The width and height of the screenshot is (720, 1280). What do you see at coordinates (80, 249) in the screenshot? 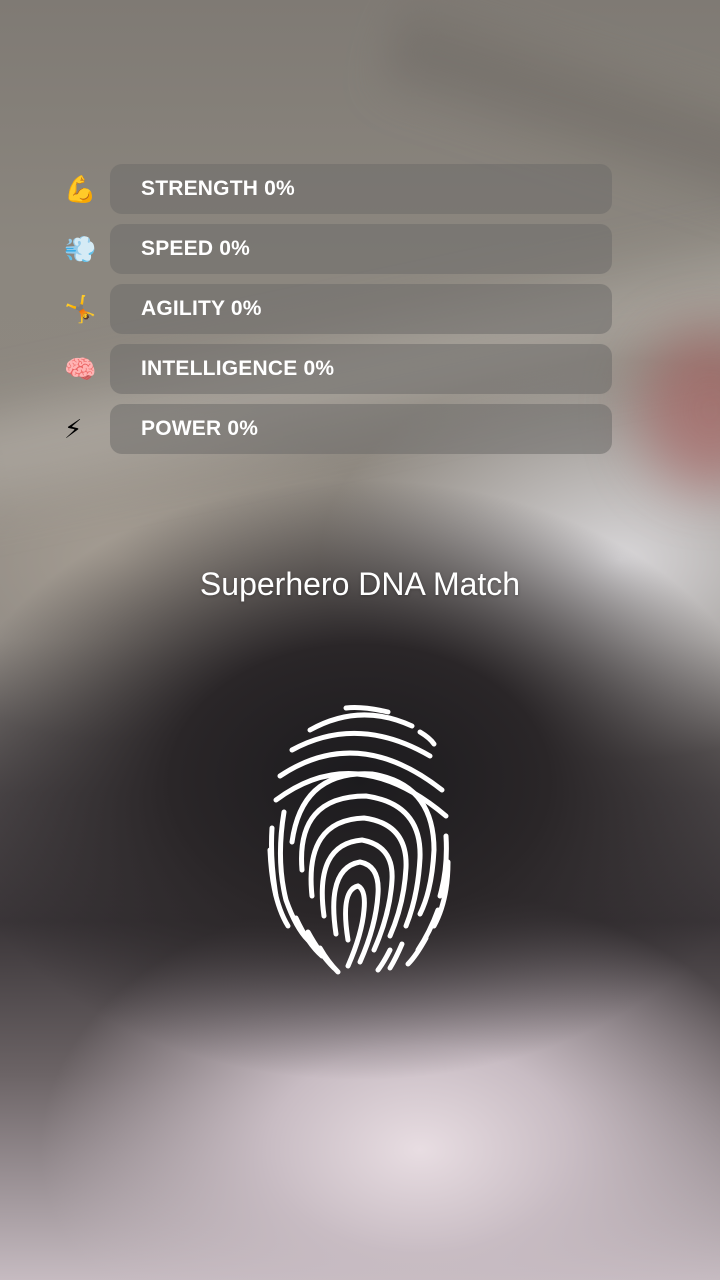
I see `dash-wind-icon: 💨` at bounding box center [80, 249].